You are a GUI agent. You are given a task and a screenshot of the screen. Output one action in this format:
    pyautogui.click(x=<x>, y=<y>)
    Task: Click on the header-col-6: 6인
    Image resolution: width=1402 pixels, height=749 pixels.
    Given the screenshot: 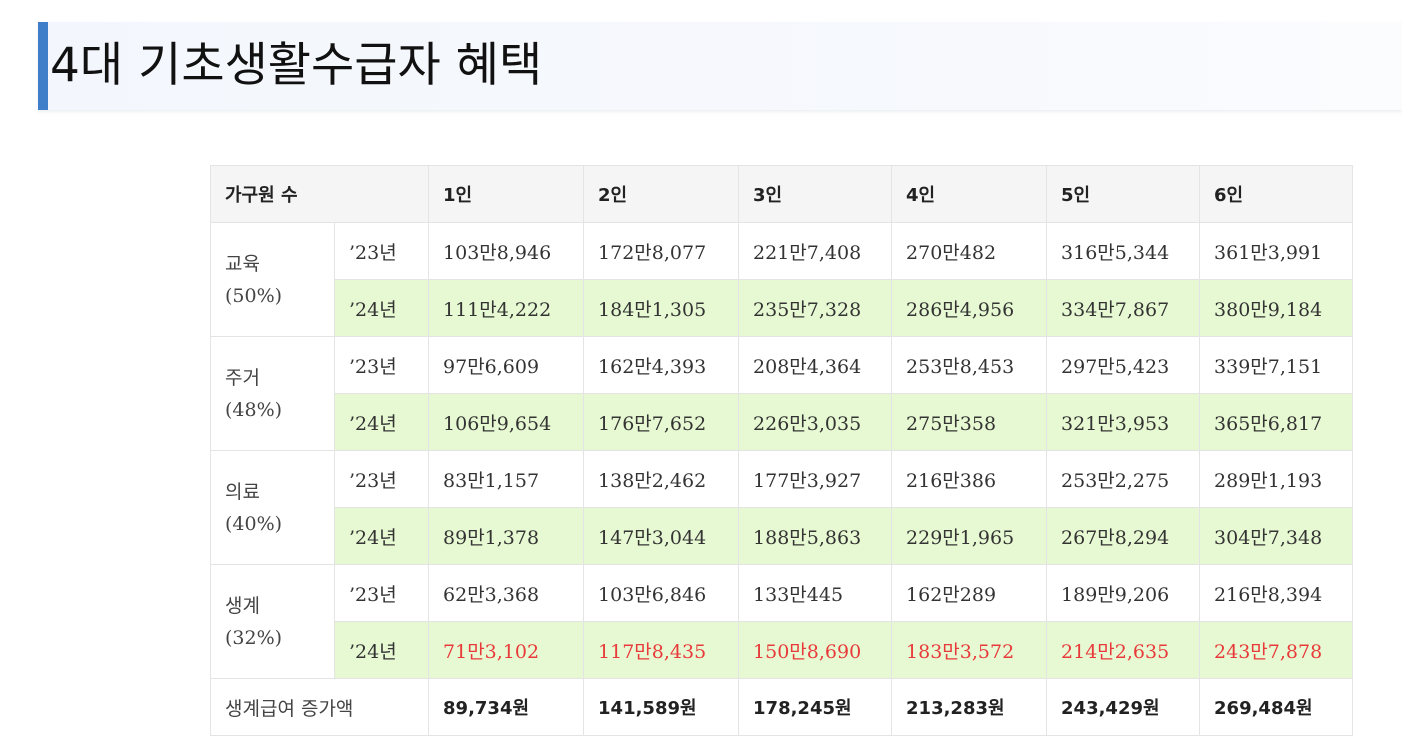 What is the action you would take?
    pyautogui.click(x=1276, y=194)
    